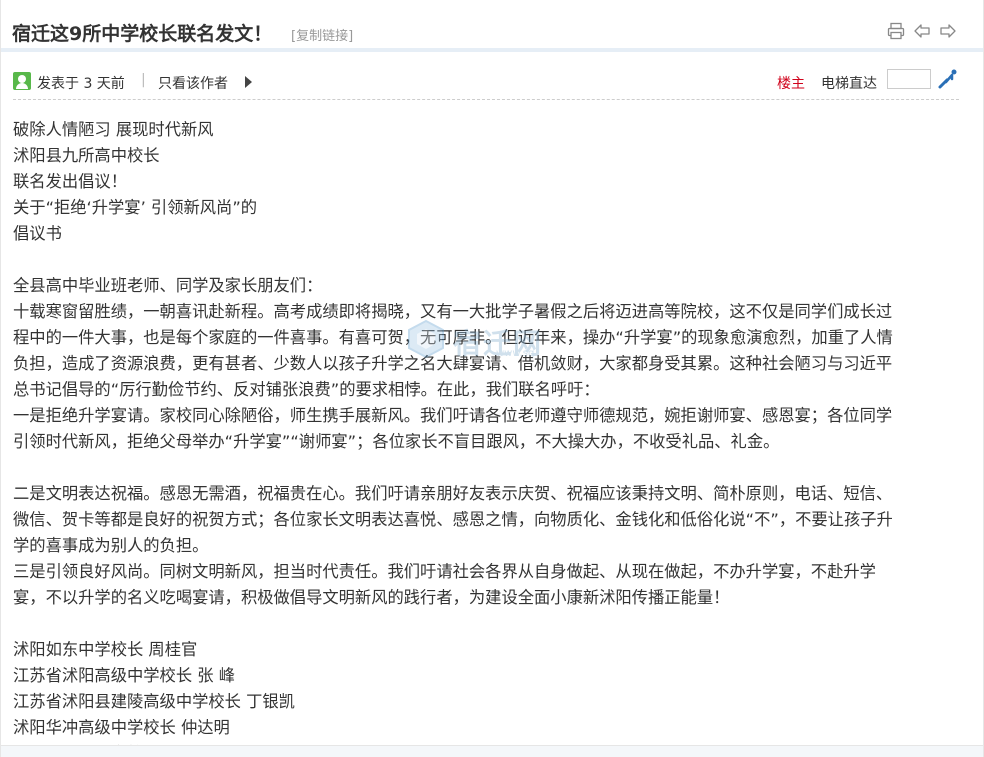  I want to click on content-line: 倡议书, so click(37, 233).